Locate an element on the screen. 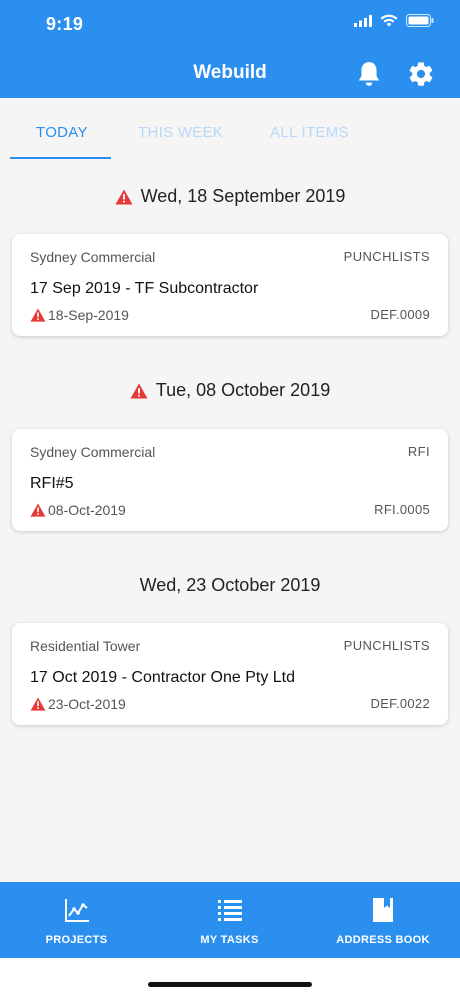 The width and height of the screenshot is (460, 996). date-heading: Tue, 08 October 2019 is located at coordinates (230, 390).